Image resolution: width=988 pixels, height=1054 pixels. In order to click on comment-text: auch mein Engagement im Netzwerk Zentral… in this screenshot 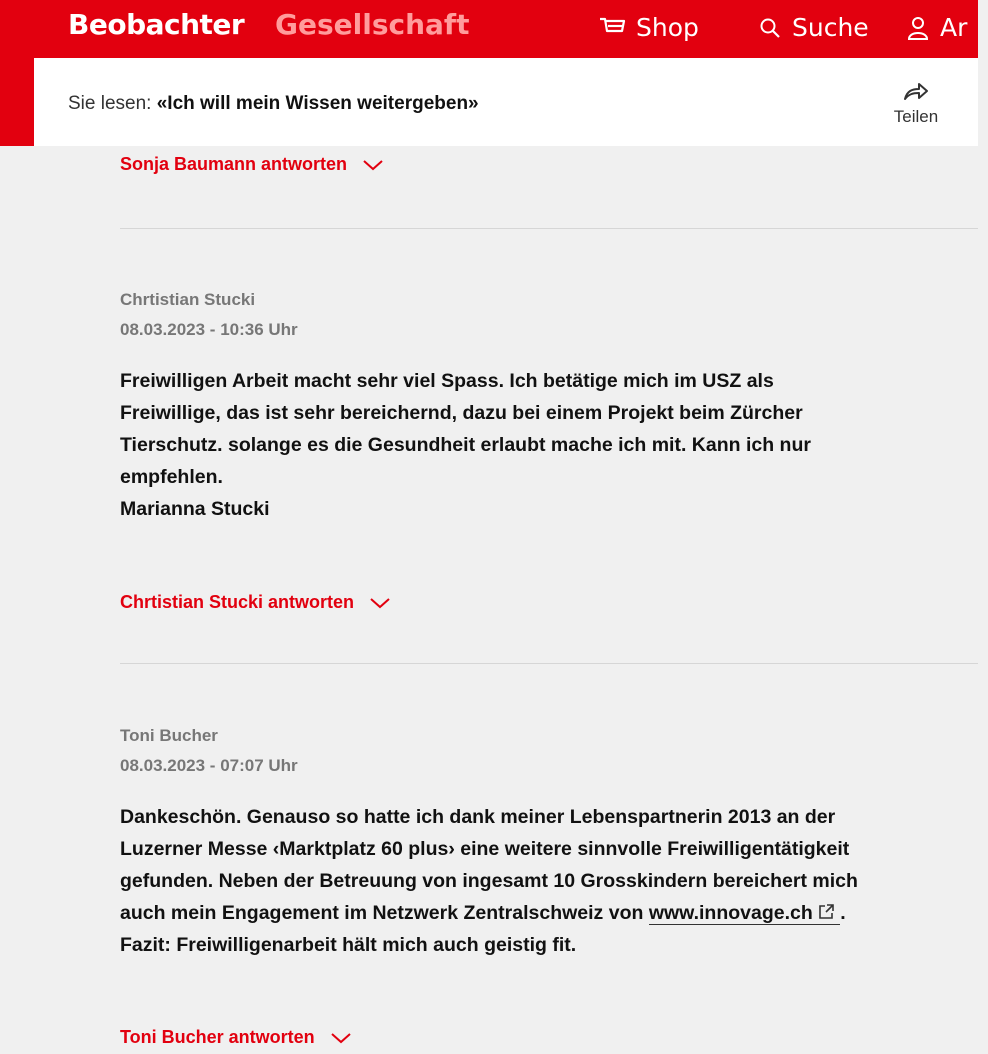, I will do `click(382, 913)`.